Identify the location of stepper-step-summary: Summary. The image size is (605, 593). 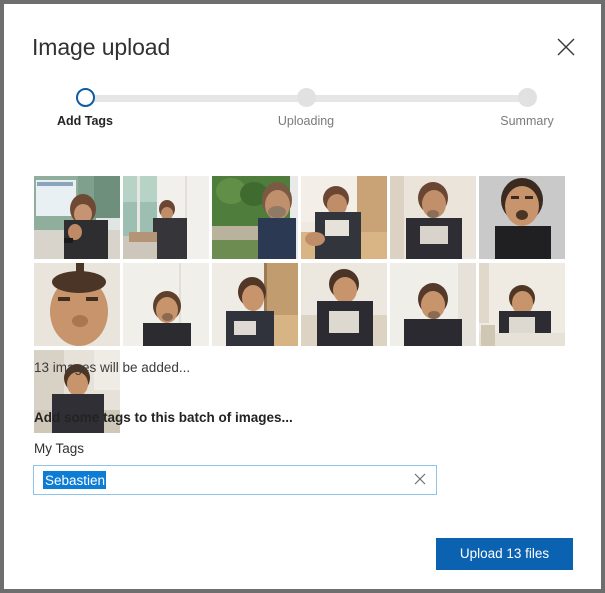
(527, 107).